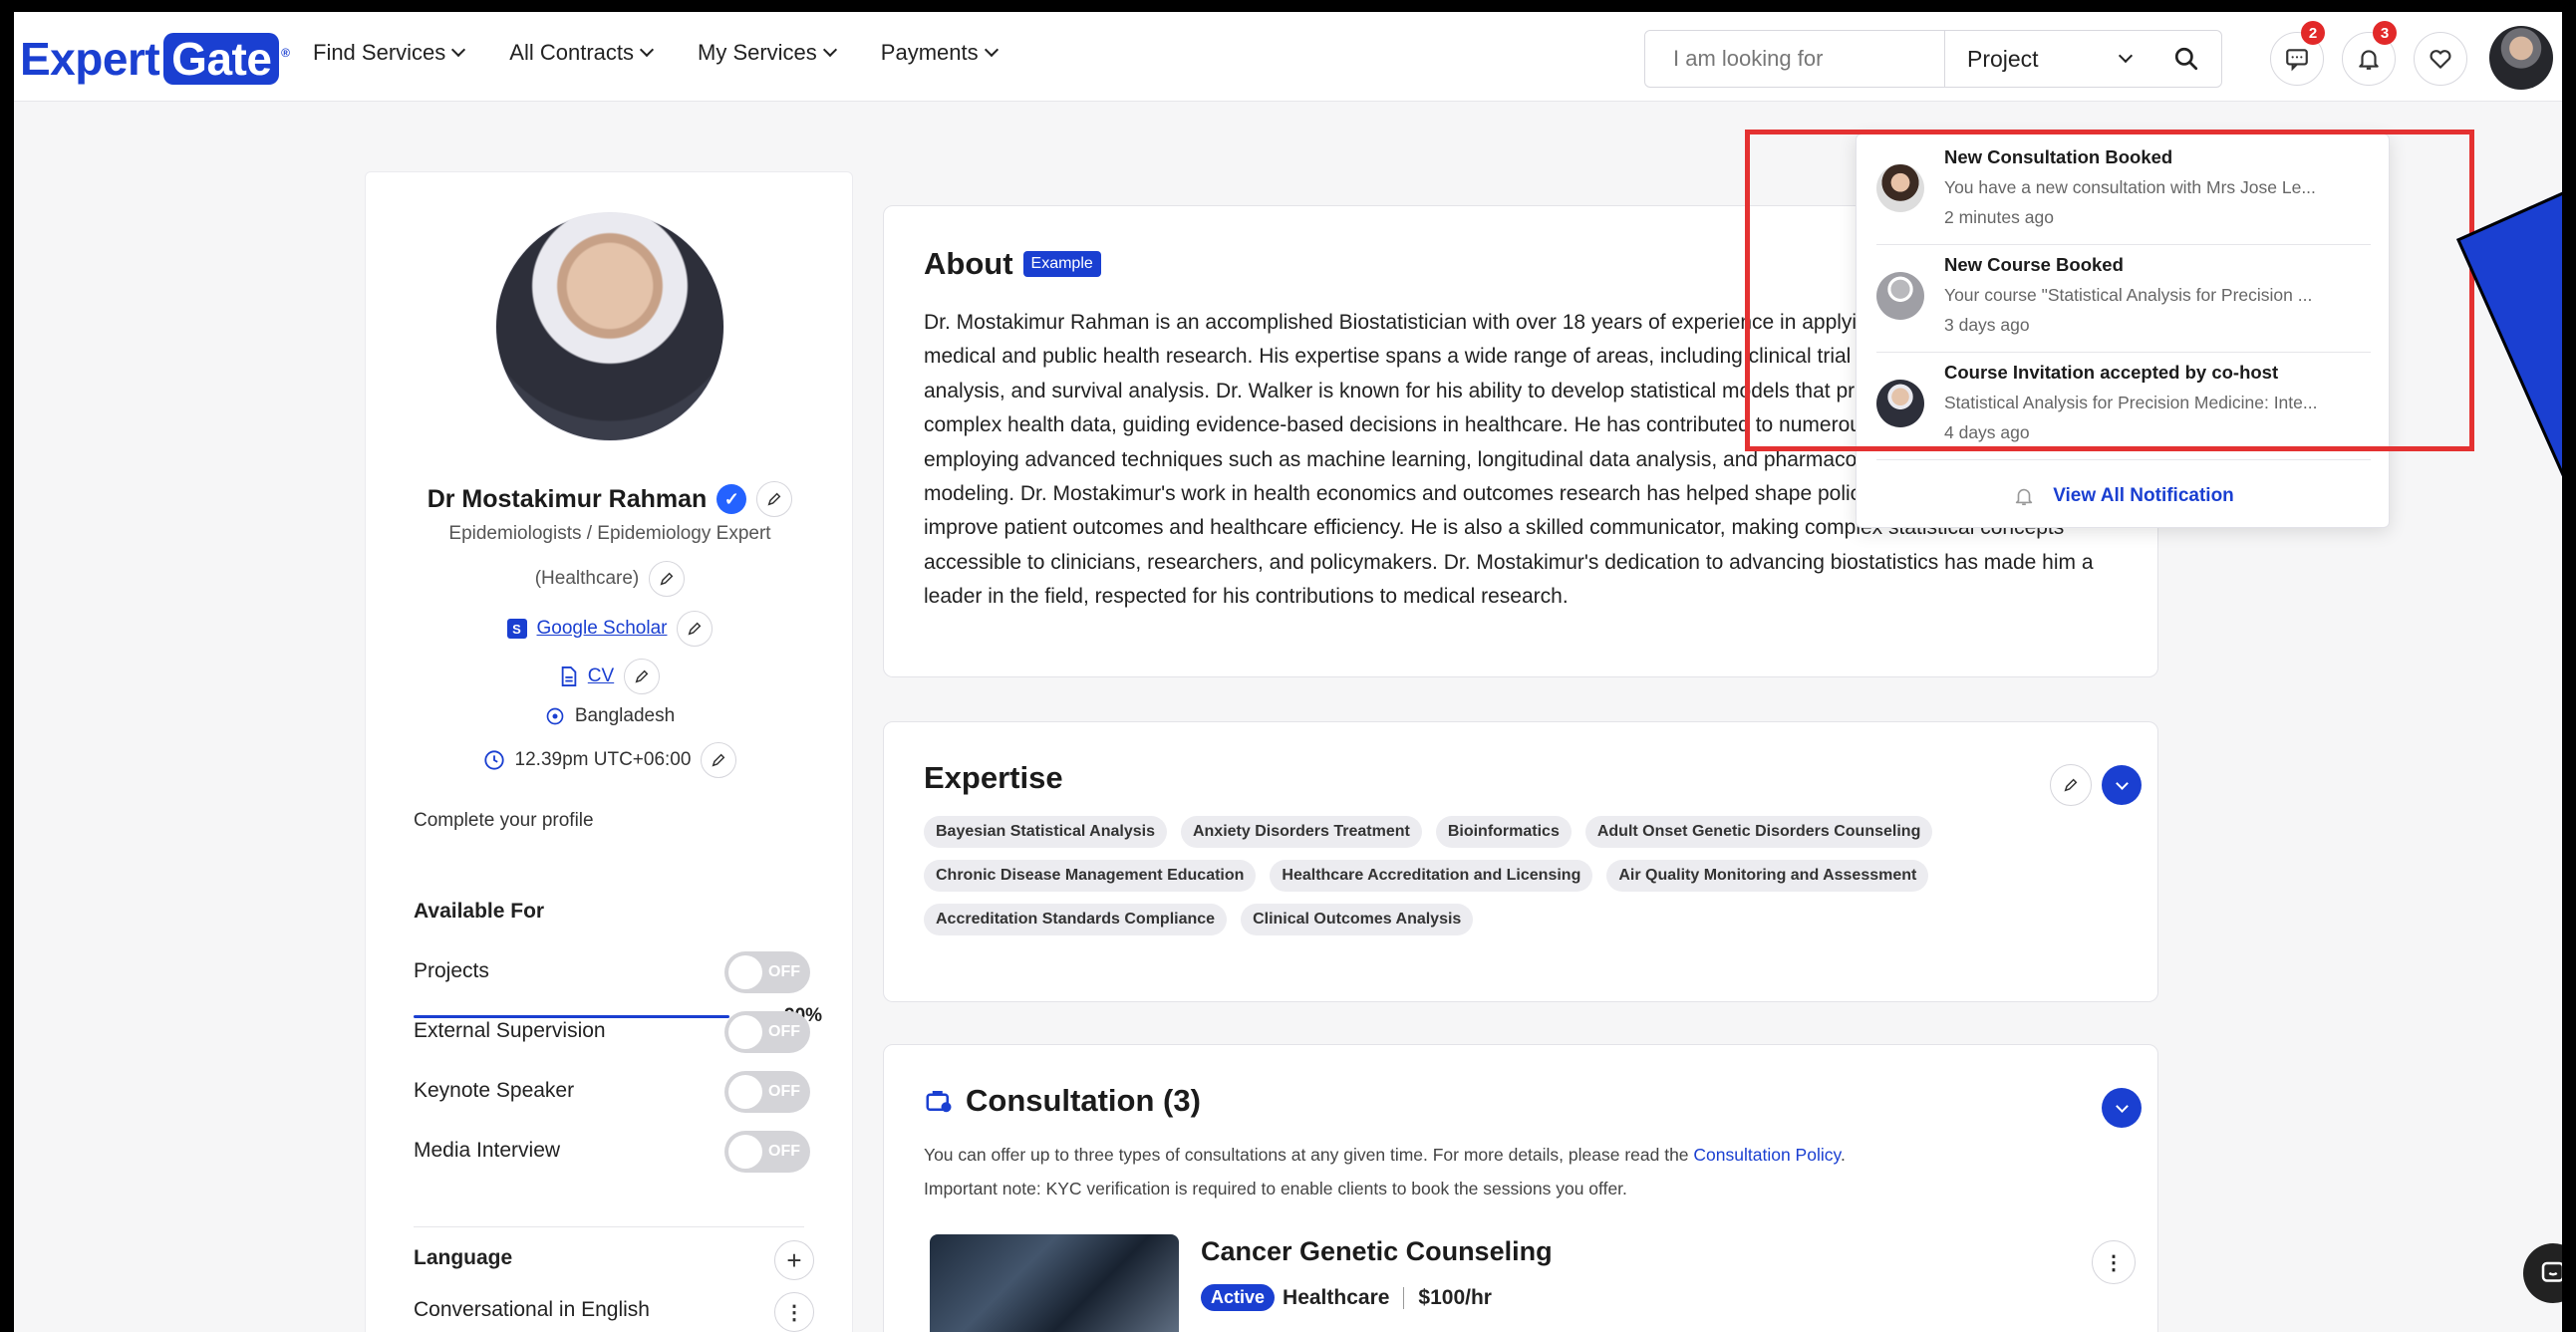 This screenshot has width=2576, height=1332. I want to click on nav-my-services: My Services, so click(767, 53).